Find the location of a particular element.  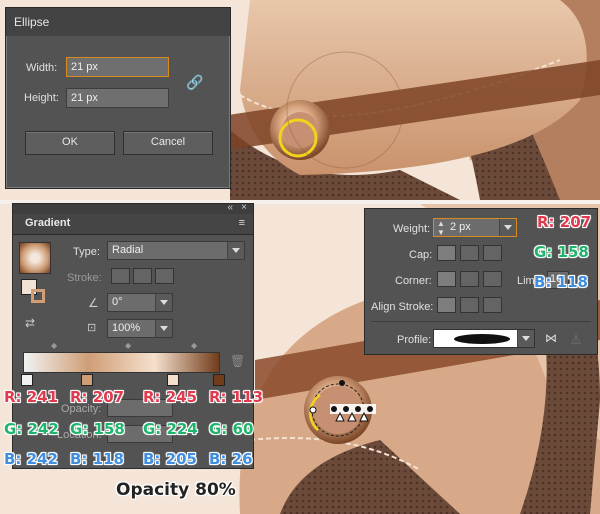

stop1-b-label: B: 242 is located at coordinates (31, 459).